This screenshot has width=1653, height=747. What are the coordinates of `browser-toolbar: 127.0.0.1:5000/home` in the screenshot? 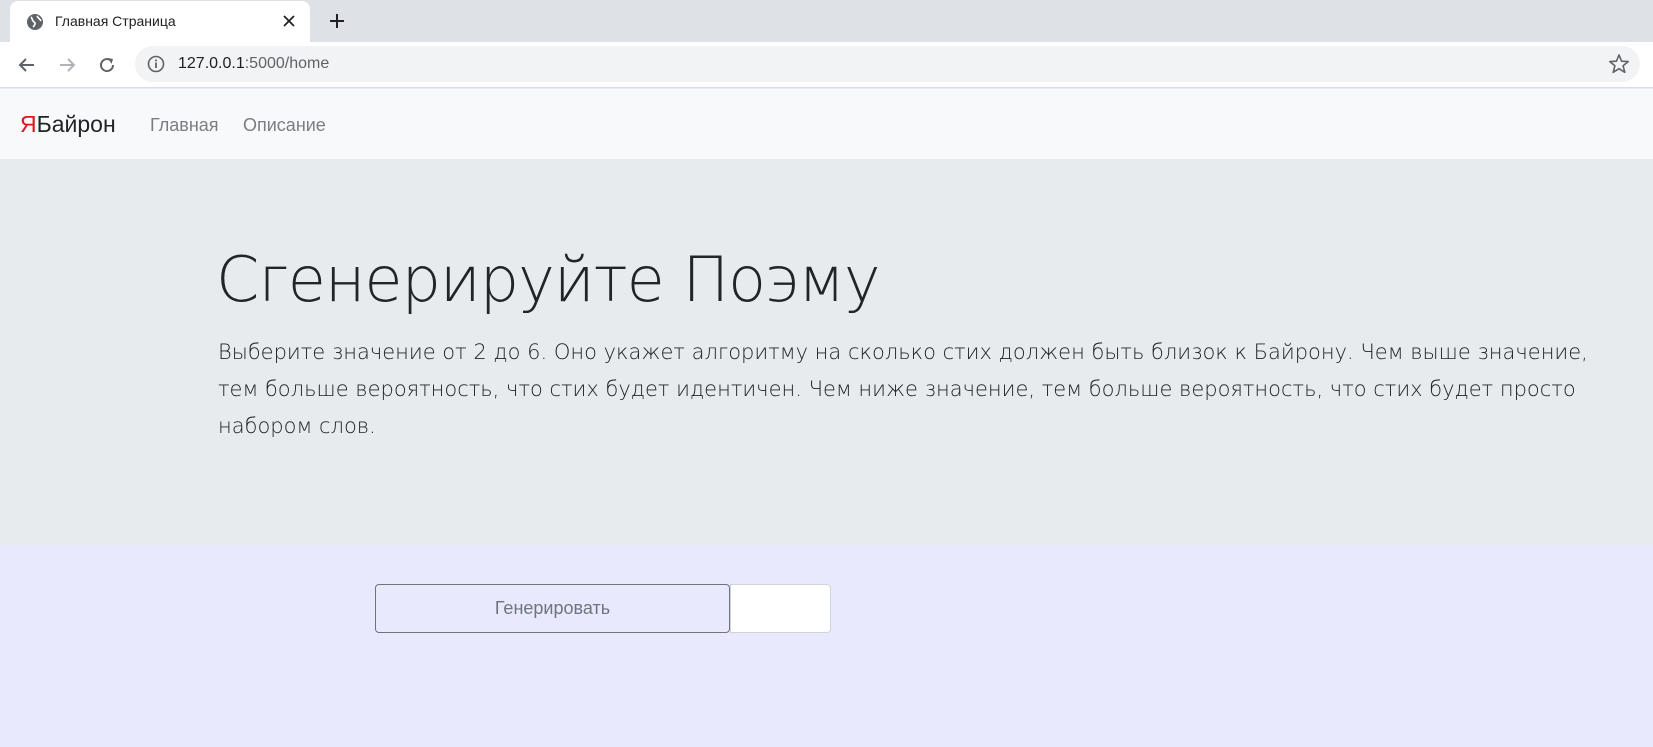 It's located at (826, 65).